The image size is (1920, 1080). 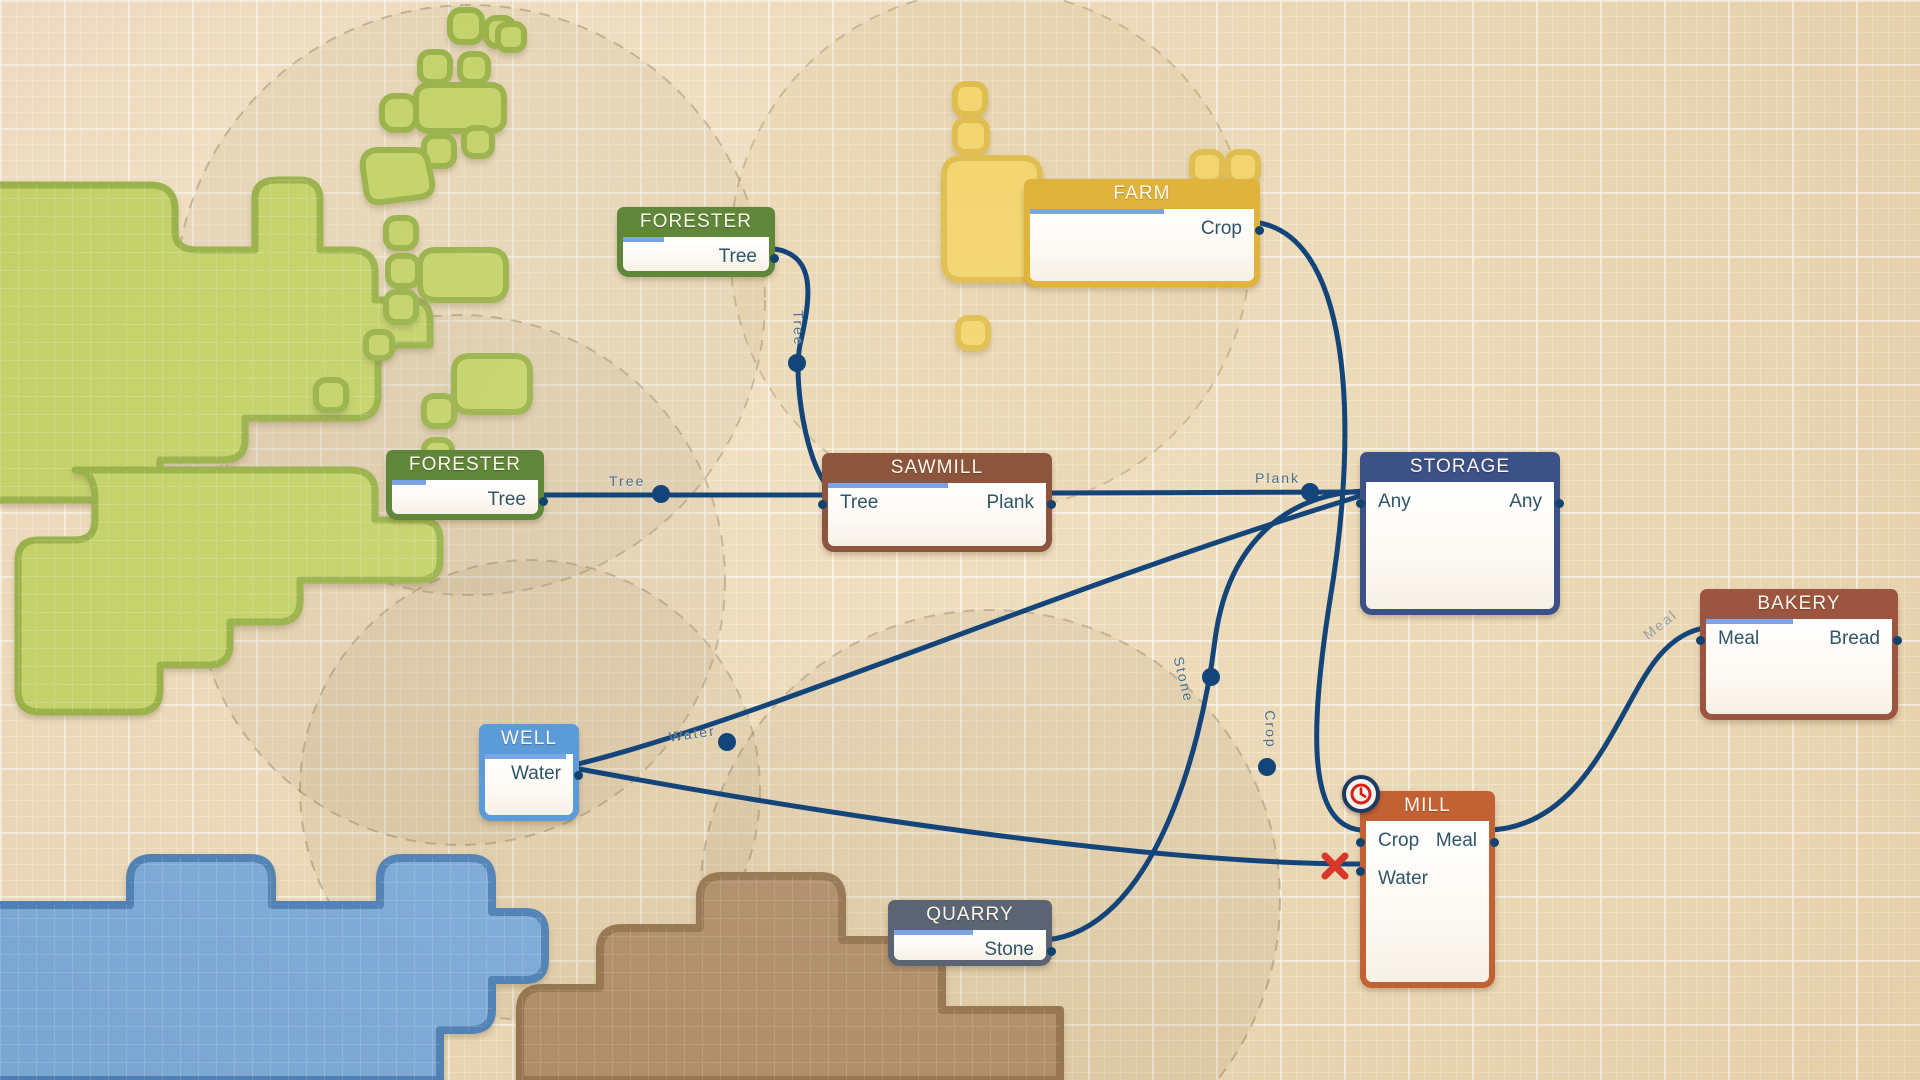 What do you see at coordinates (1360, 842) in the screenshot?
I see `port-dot-in-crop` at bounding box center [1360, 842].